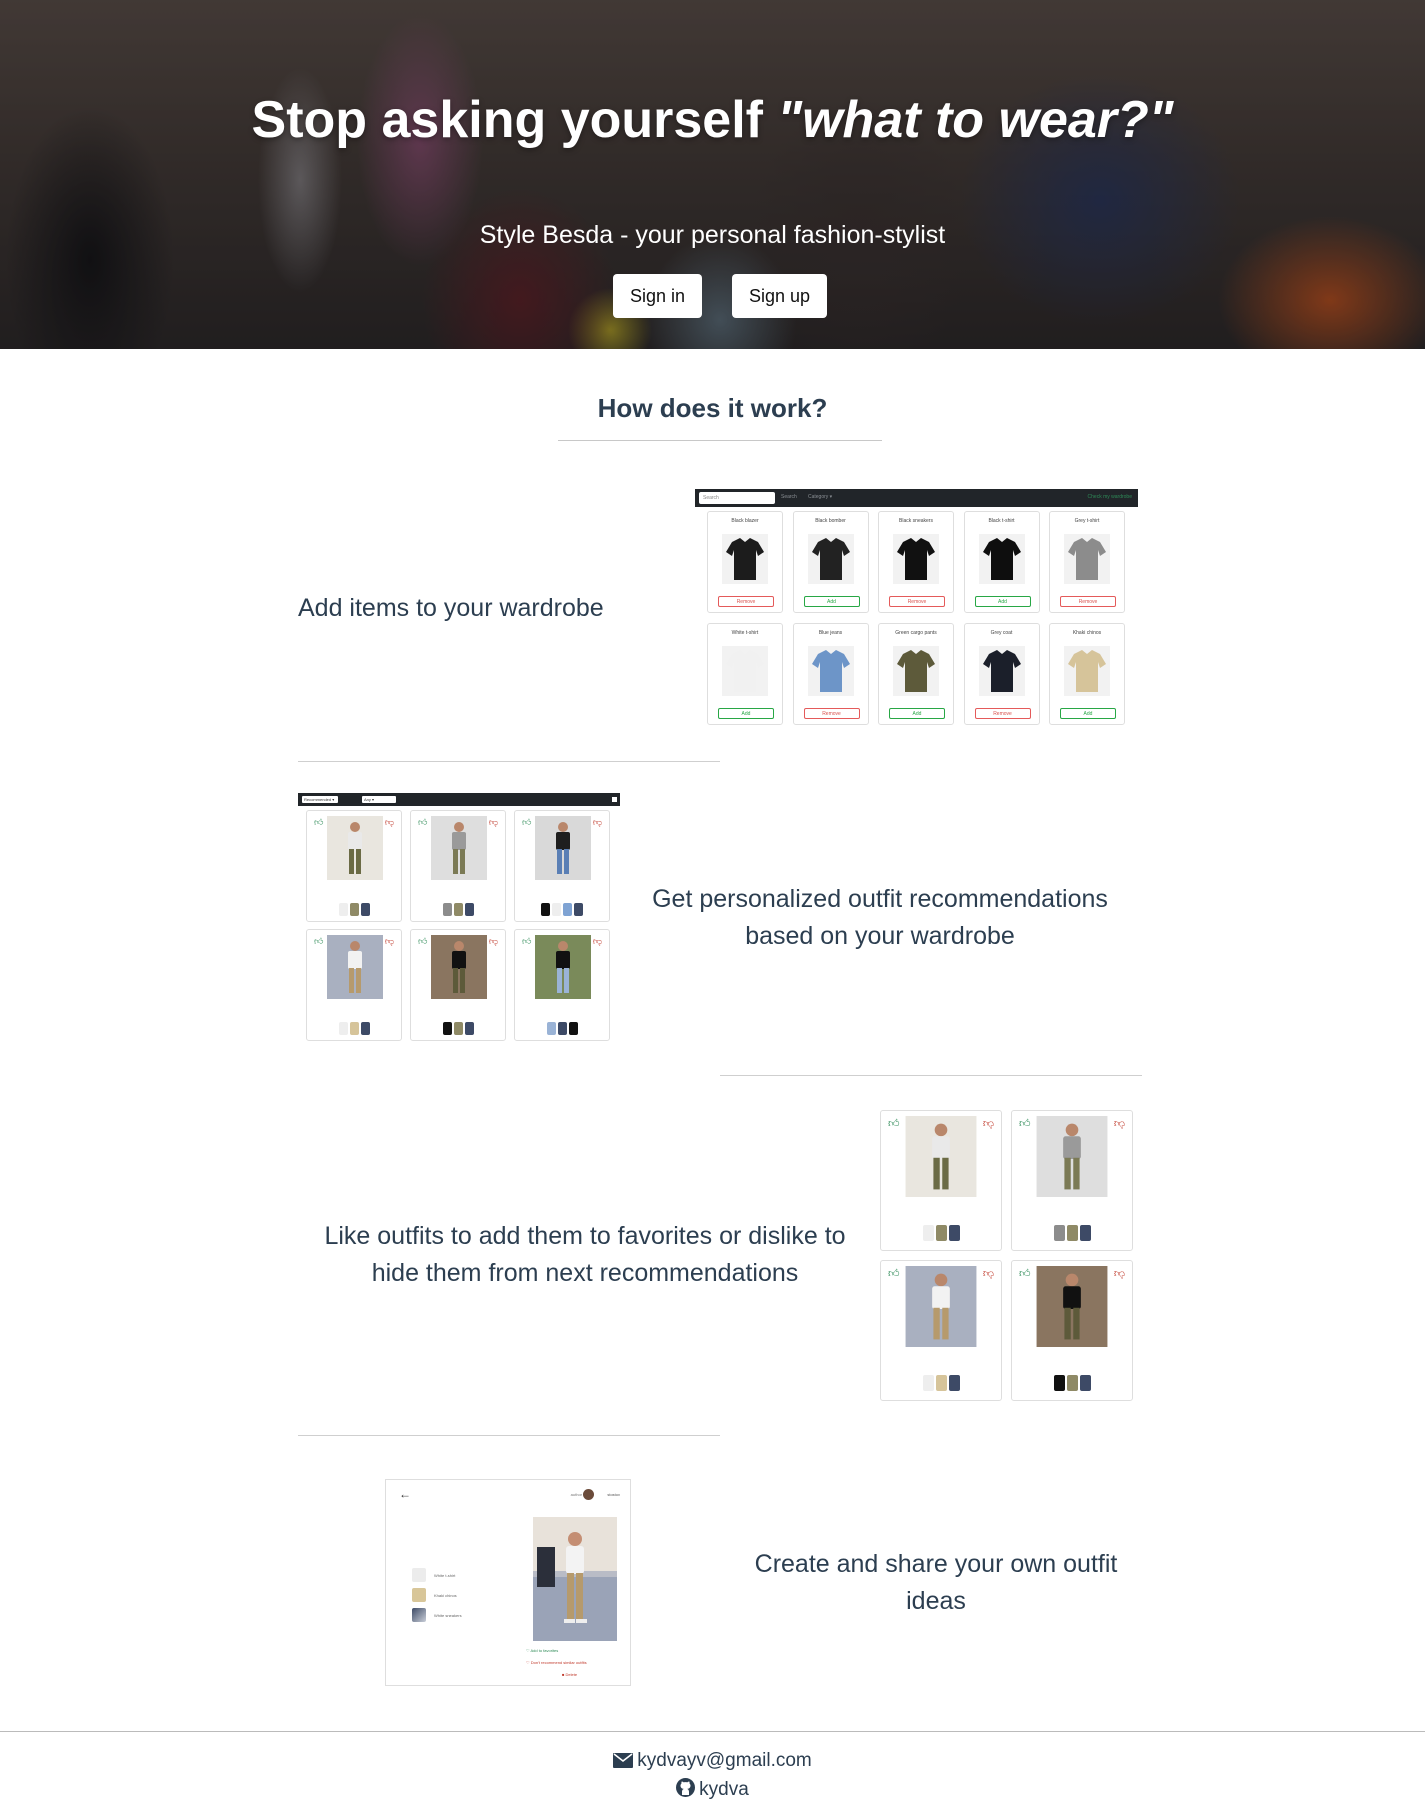 This screenshot has height=1820, width=1425. What do you see at coordinates (712, 120) in the screenshot?
I see `hero-title: Stop asking yourself "what to wear?"` at bounding box center [712, 120].